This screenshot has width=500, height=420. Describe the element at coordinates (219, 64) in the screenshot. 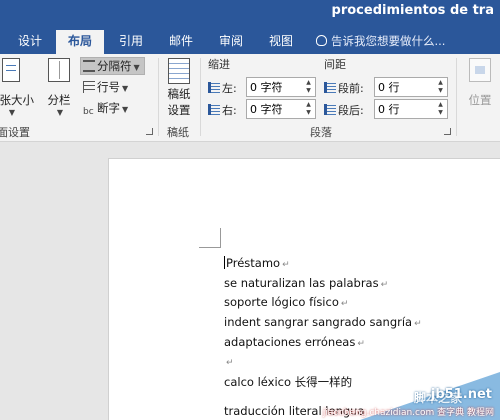

I see `indent-title: 缩进` at that location.